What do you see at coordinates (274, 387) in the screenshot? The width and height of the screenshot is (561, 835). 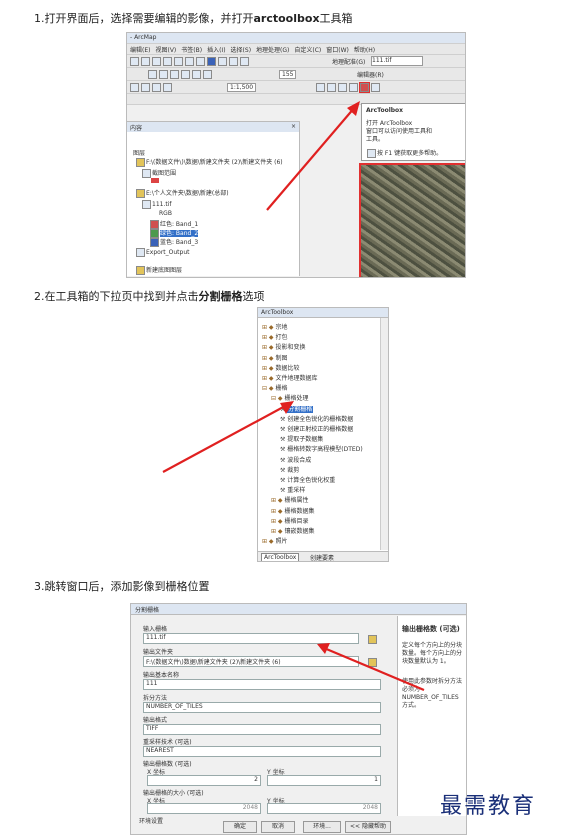 I see `toolbox-item: ⊟ ◆ 栅格` at bounding box center [274, 387].